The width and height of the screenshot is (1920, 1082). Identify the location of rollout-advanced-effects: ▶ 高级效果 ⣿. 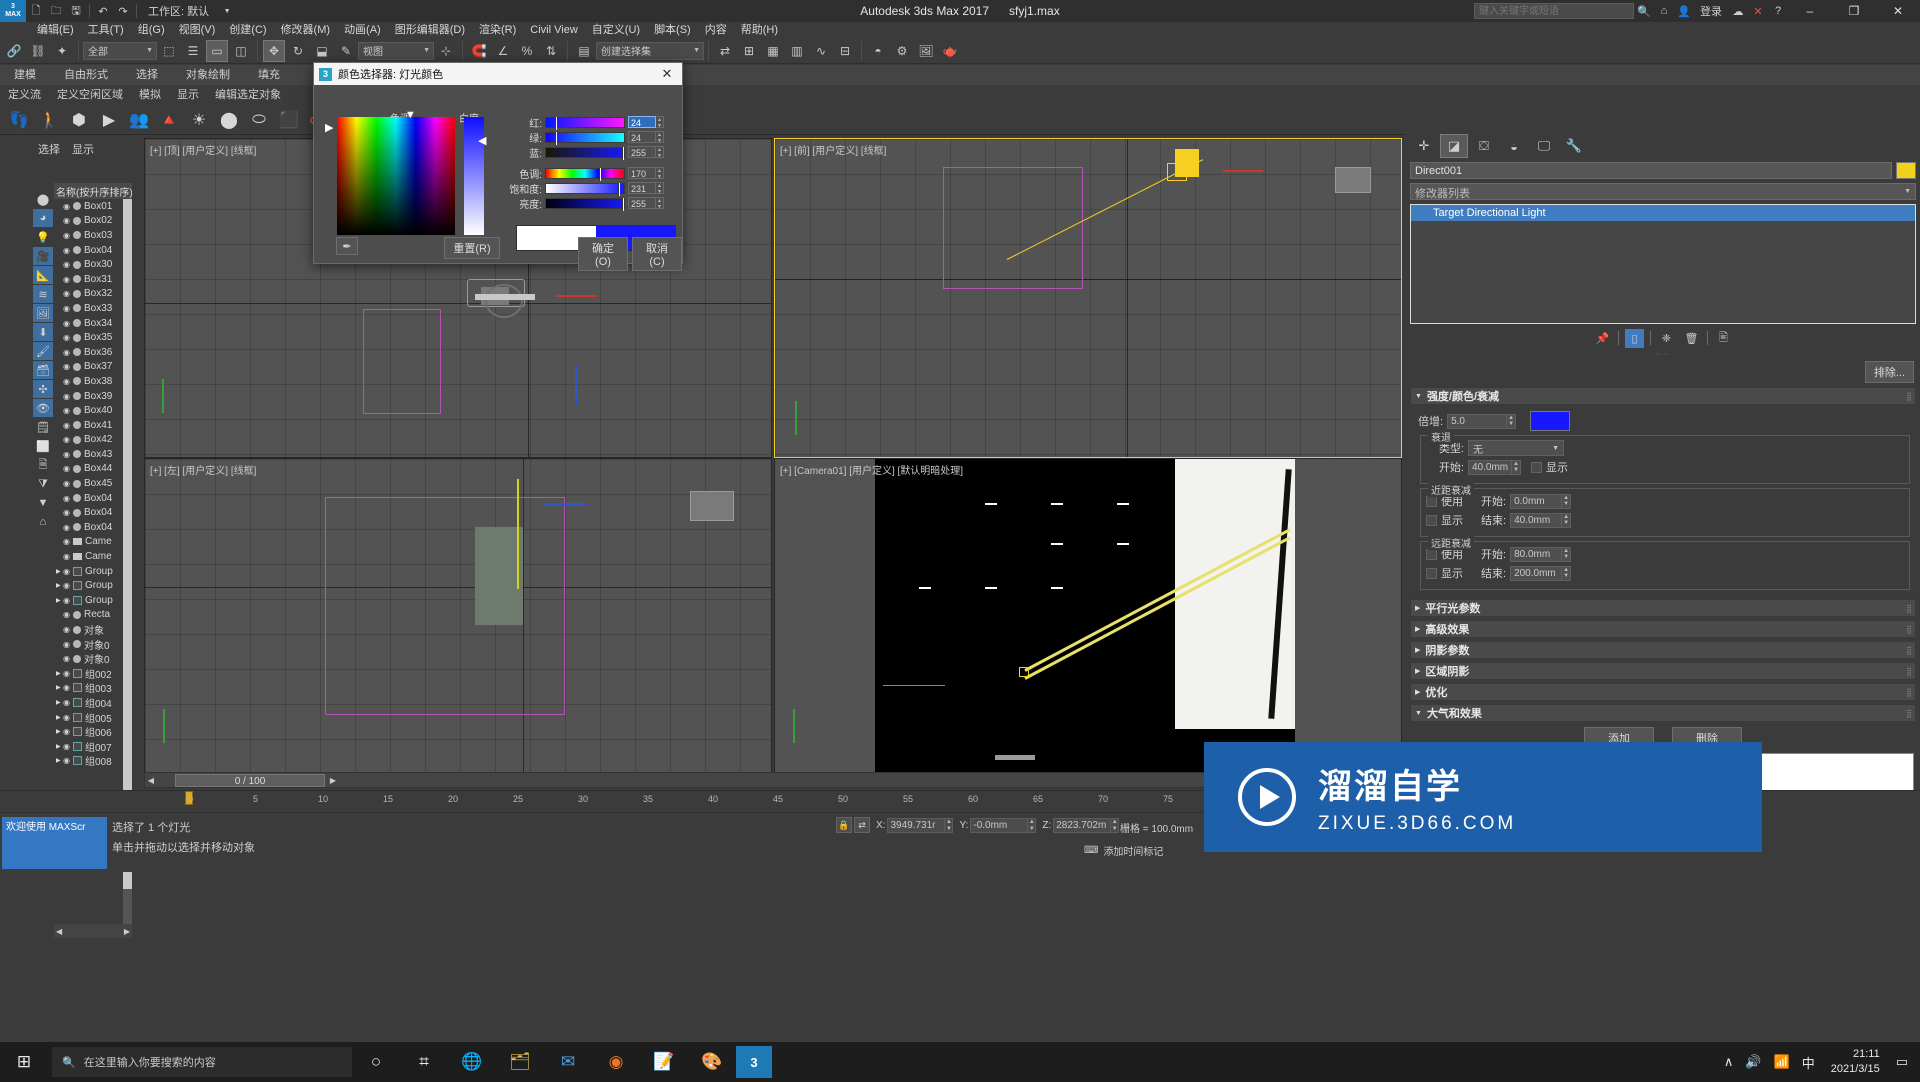
(1663, 629).